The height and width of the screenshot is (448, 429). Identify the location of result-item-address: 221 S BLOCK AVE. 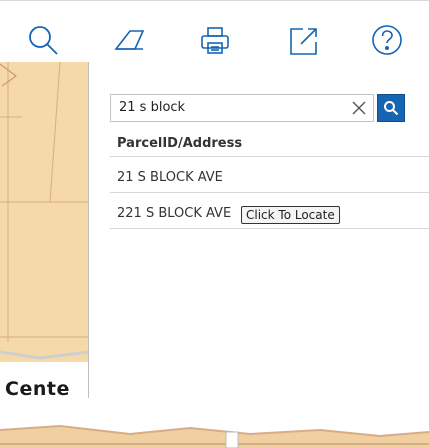
(174, 213).